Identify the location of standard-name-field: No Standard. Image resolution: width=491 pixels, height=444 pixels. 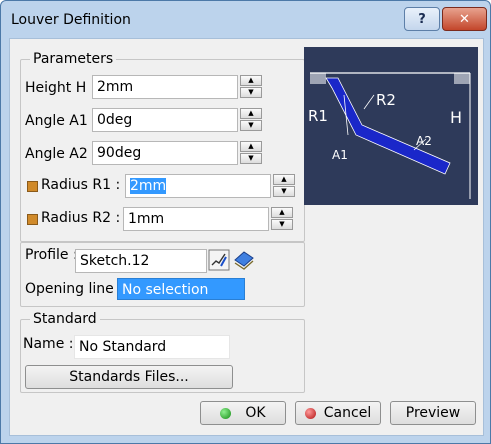
(152, 347).